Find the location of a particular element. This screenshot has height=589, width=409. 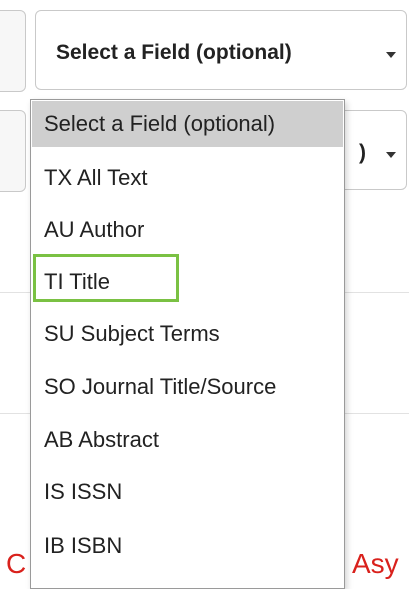

dropdown-option-ti-title: TI Title is located at coordinates (187, 282).